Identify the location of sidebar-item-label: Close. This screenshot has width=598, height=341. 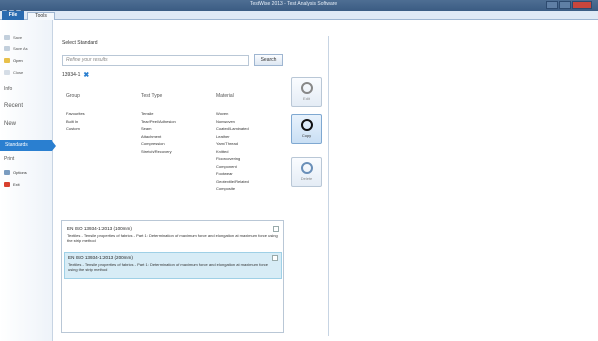
(18, 72).